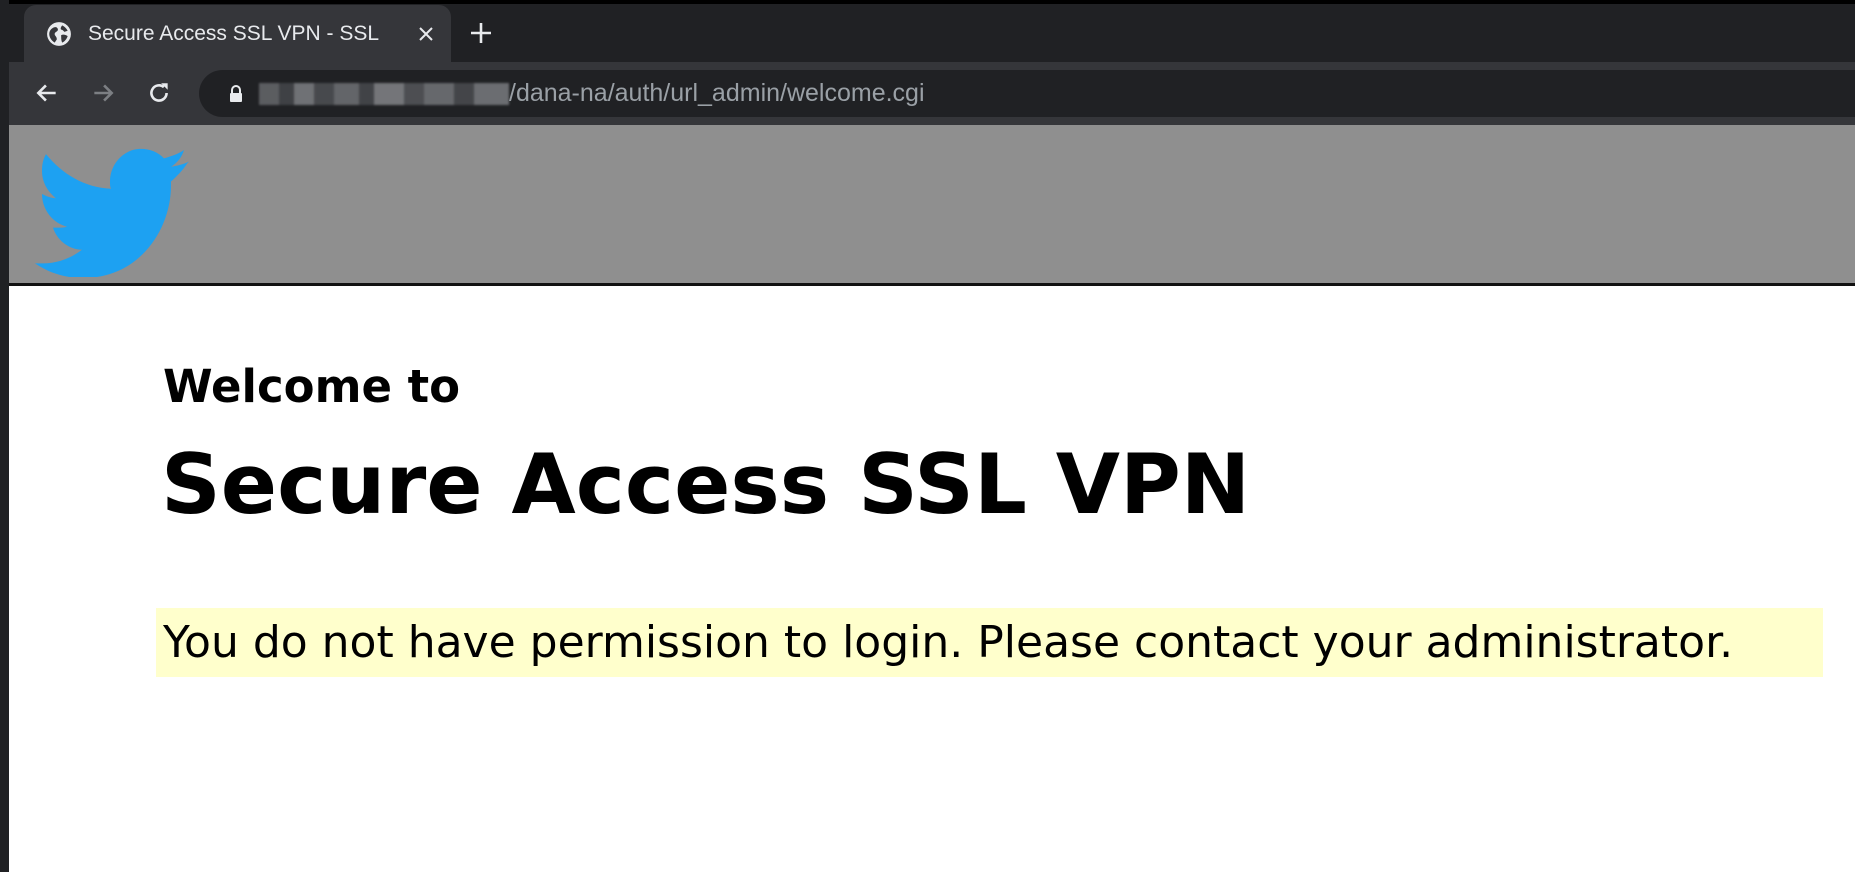 This screenshot has height=872, width=1855. I want to click on new-tab-button, so click(481, 33).